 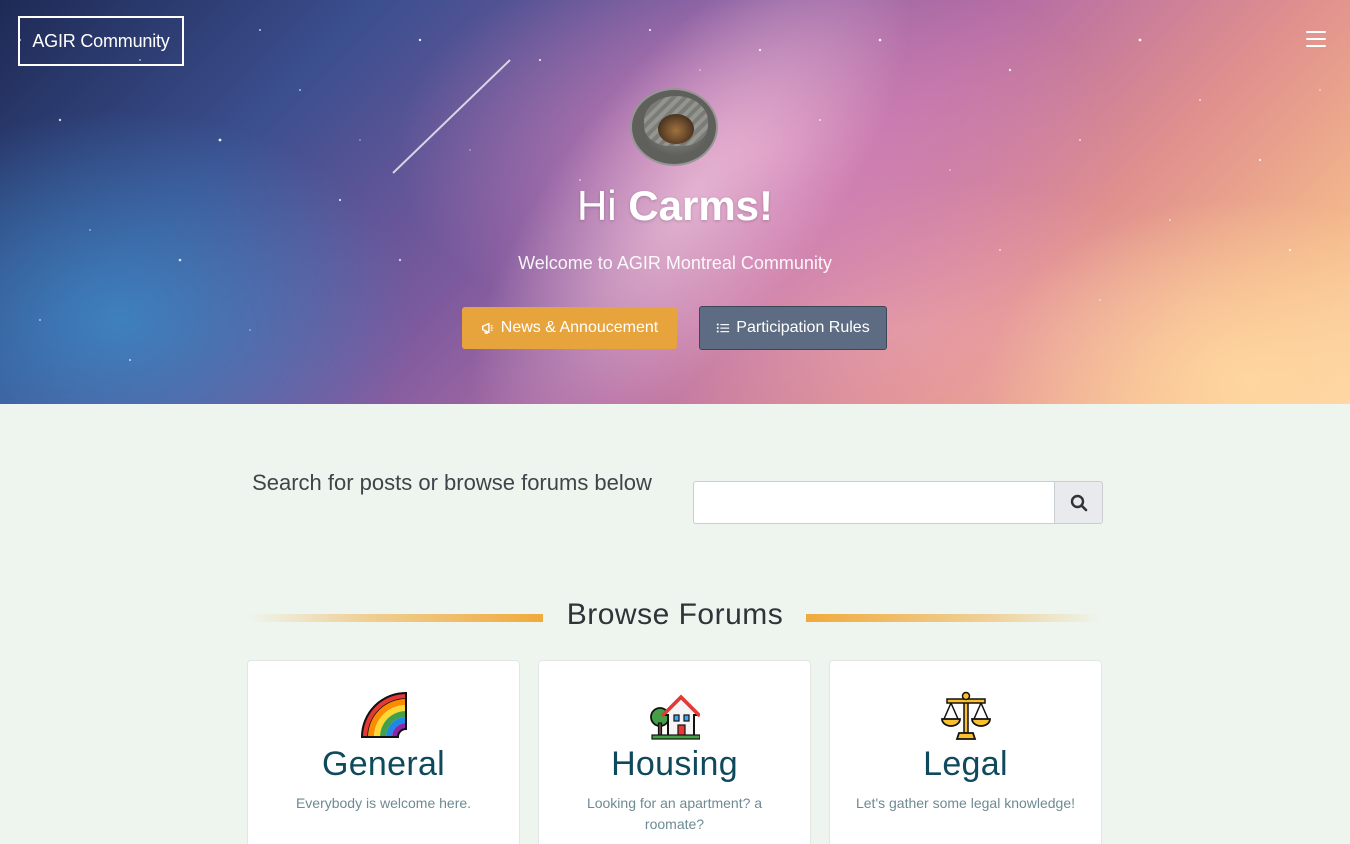 I want to click on browse-forums-heading: Browse Forums, so click(x=675, y=614).